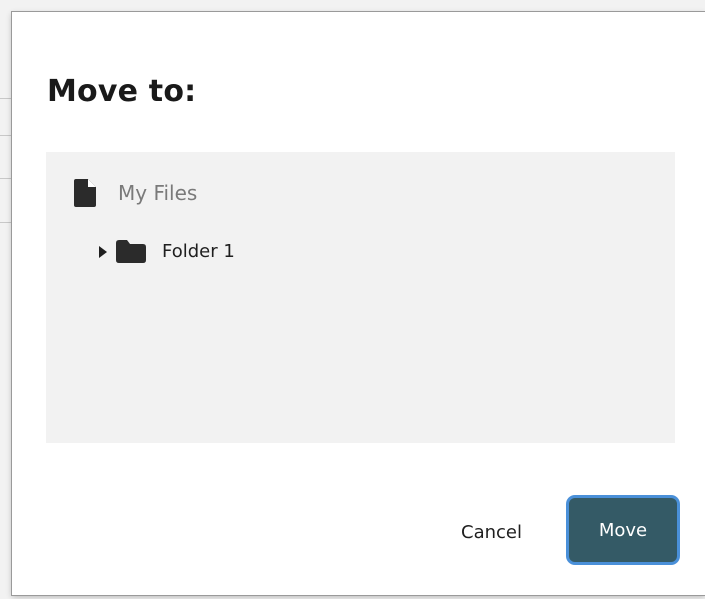 This screenshot has height=599, width=705. I want to click on folder-icon, so click(131, 251).